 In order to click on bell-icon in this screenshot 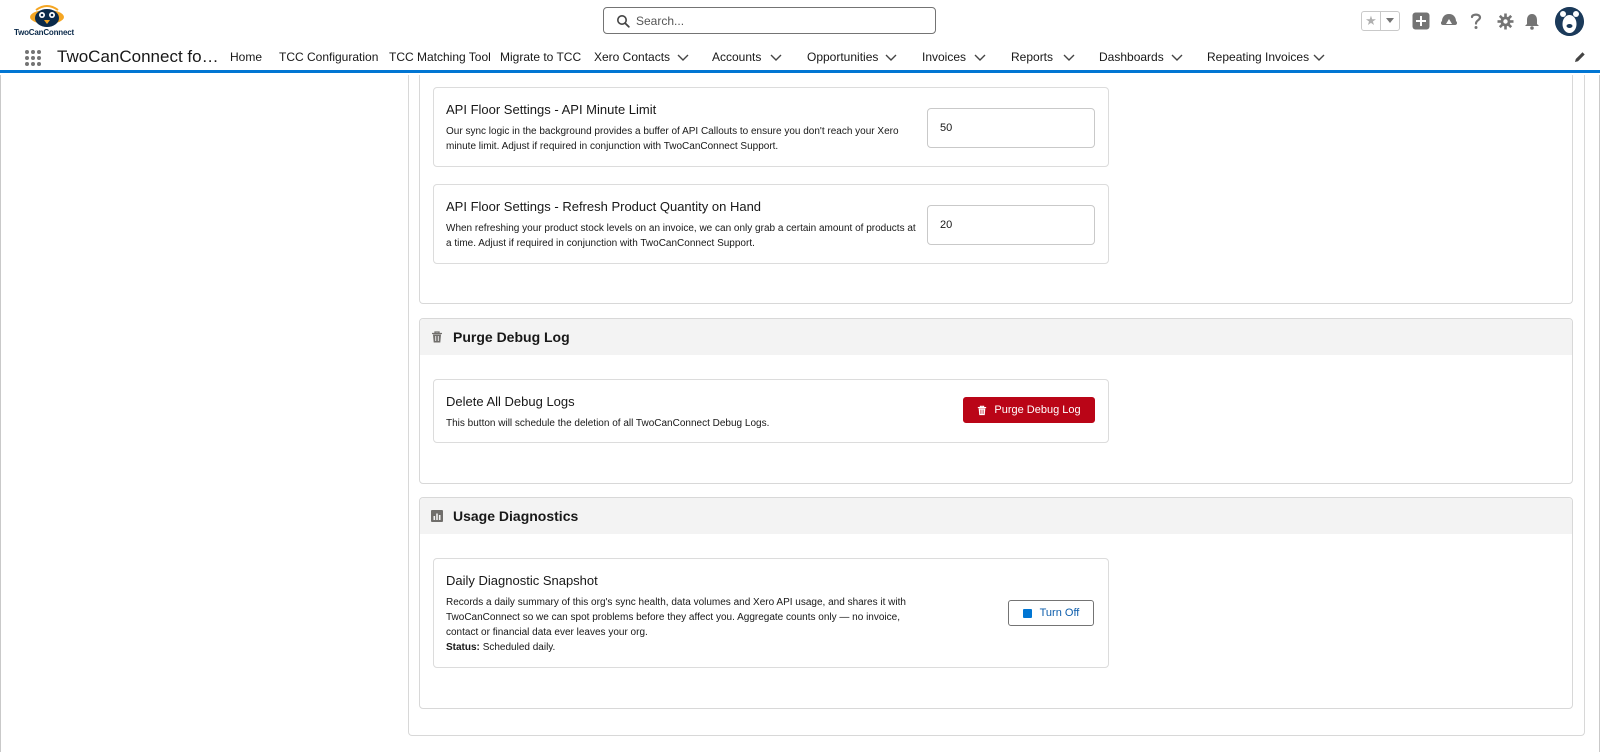, I will do `click(1532, 21)`.